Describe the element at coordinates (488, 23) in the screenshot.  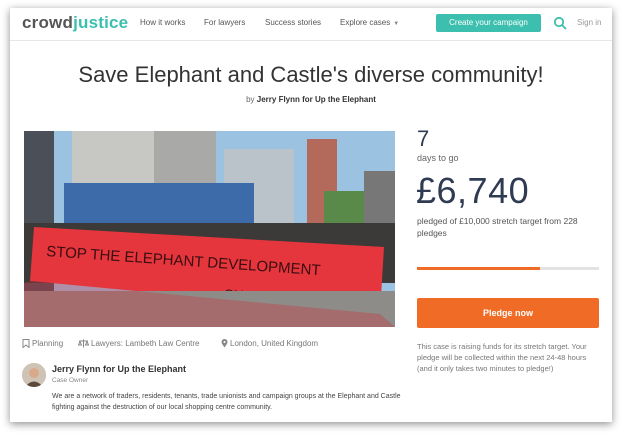
I see `create-campaign-button: Create your campaign` at that location.